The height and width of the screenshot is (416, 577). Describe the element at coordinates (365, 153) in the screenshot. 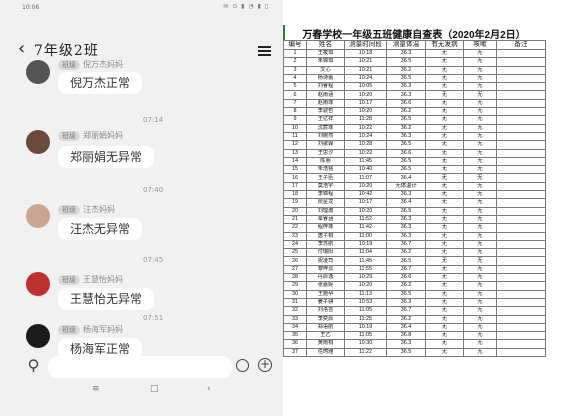

I see `table-cell: 10:22` at that location.